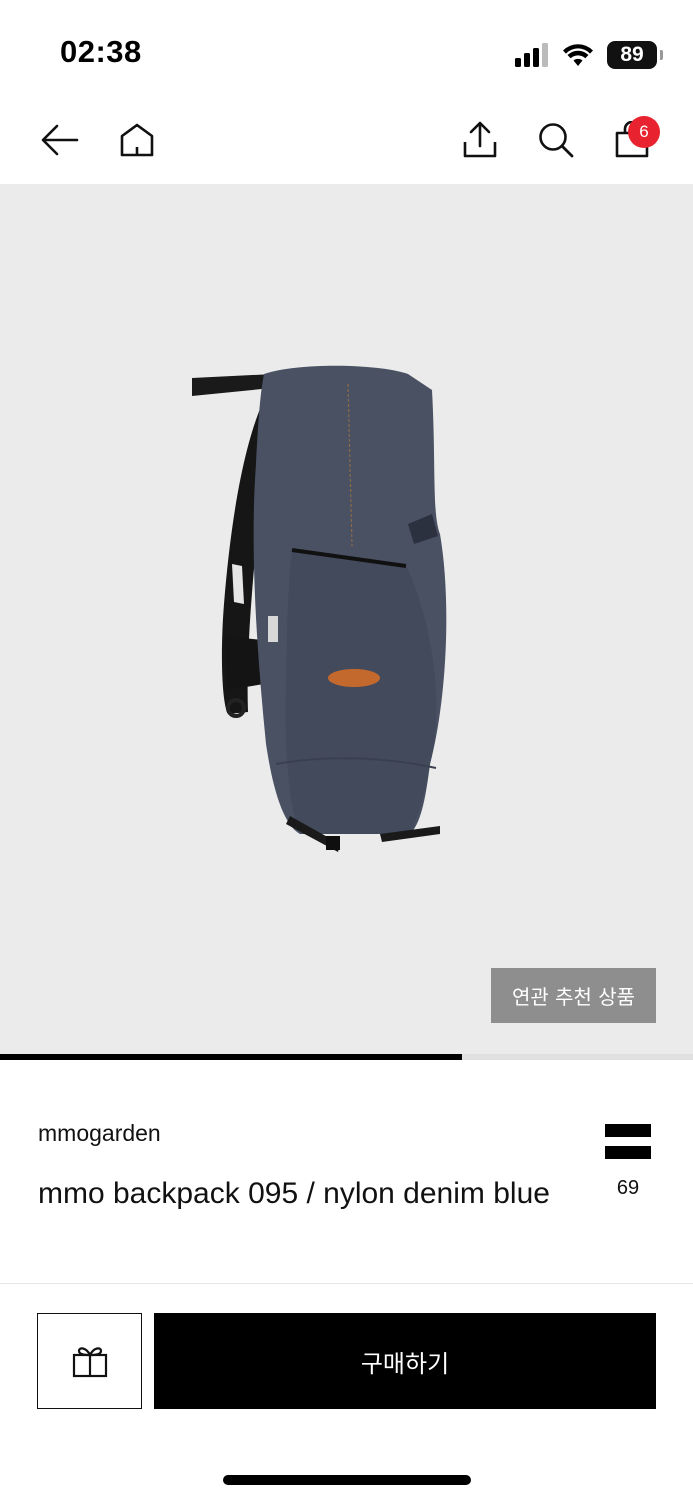 This screenshot has height=1500, width=693. I want to click on home-icon, so click(137, 140).